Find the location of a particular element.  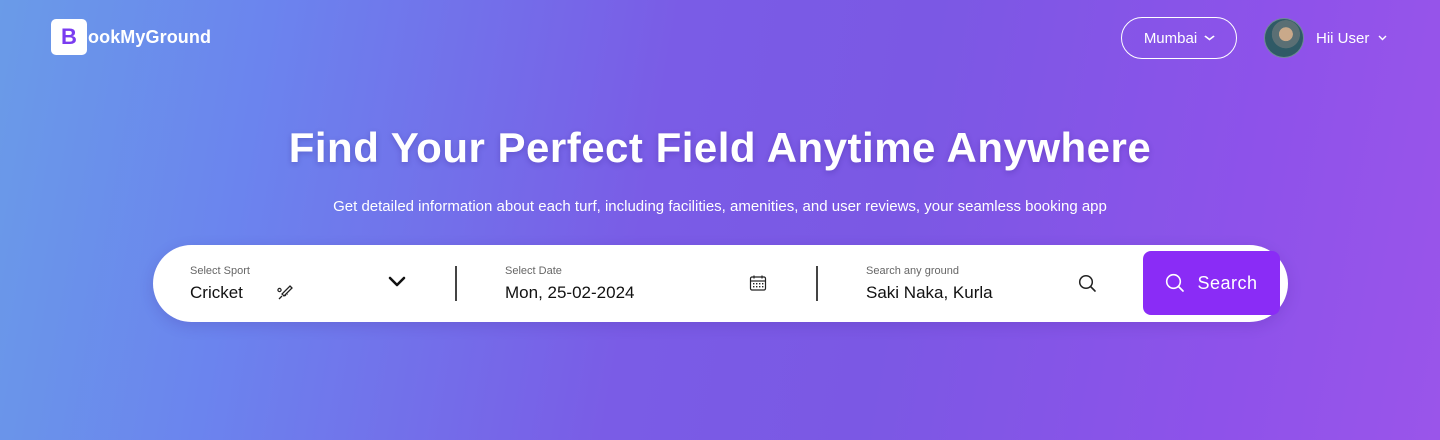

logo-badge: B is located at coordinates (69, 37).